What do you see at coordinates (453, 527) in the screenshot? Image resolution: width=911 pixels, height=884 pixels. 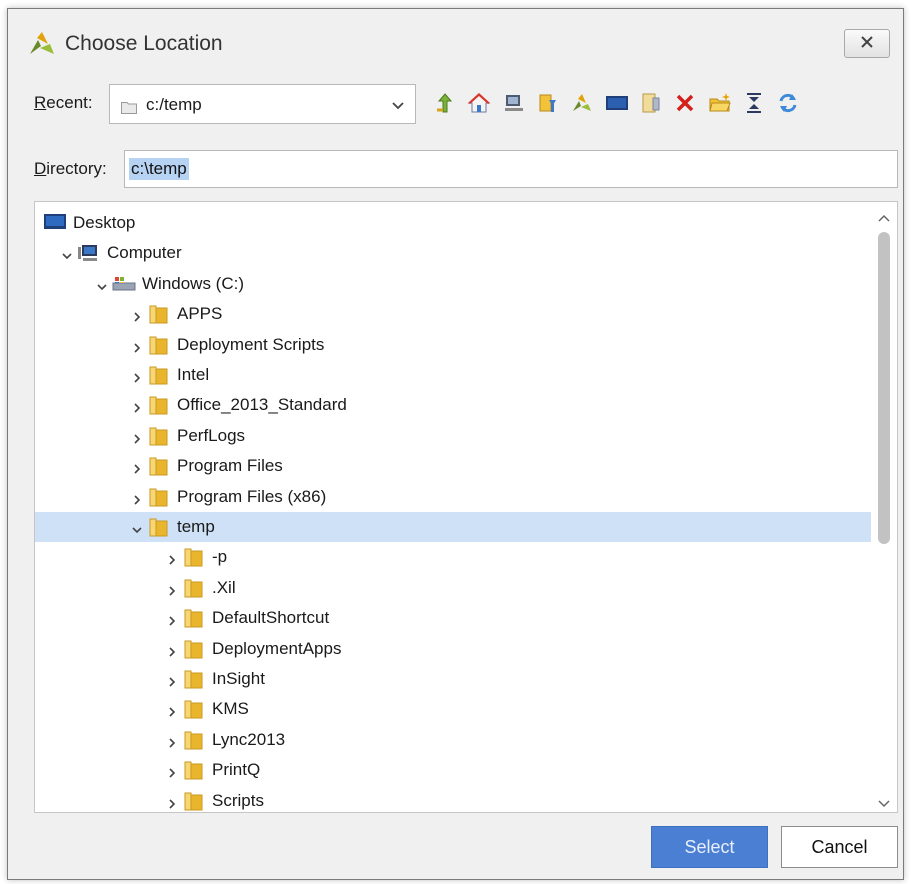 I see `tree-item: temp` at bounding box center [453, 527].